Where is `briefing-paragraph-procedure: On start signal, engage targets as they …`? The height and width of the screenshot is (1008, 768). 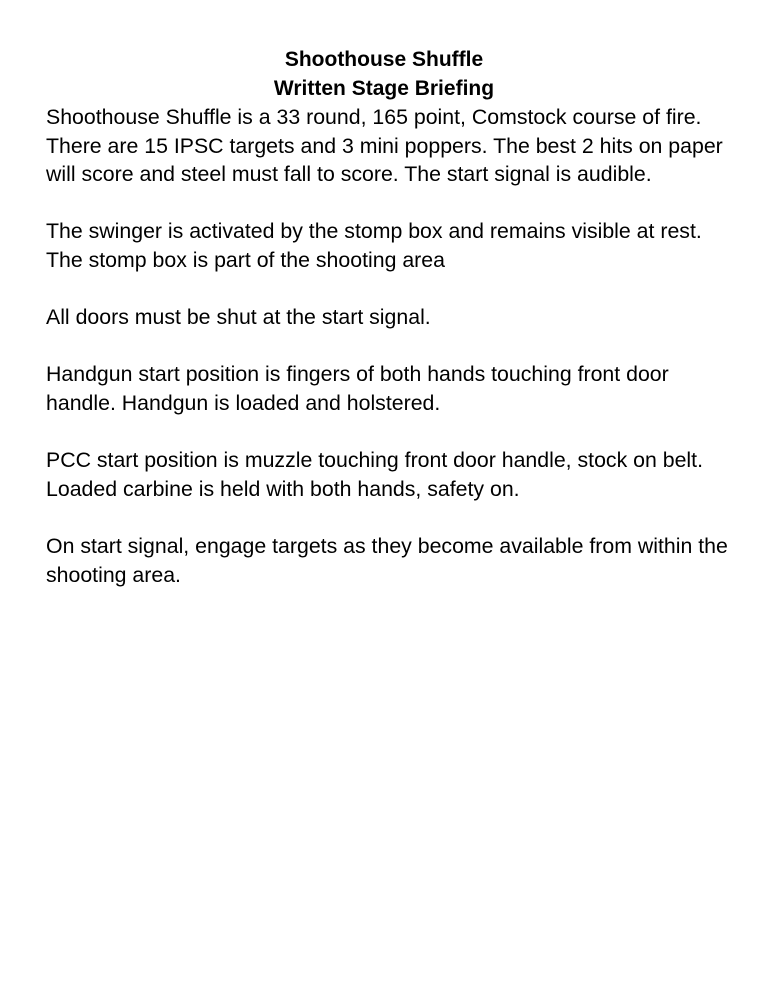 briefing-paragraph-procedure: On start signal, engage targets as they … is located at coordinates (387, 560).